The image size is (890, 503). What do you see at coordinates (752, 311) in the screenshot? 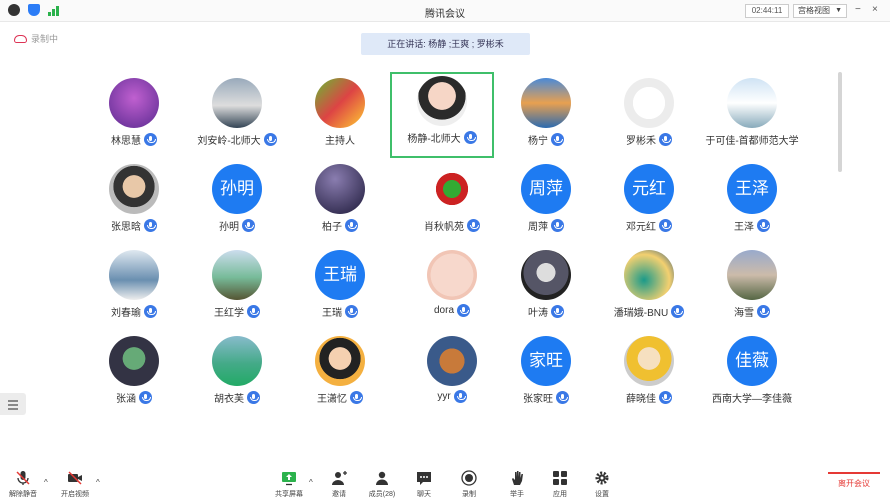
I see `participant-name-row: 海雪` at bounding box center [752, 311].